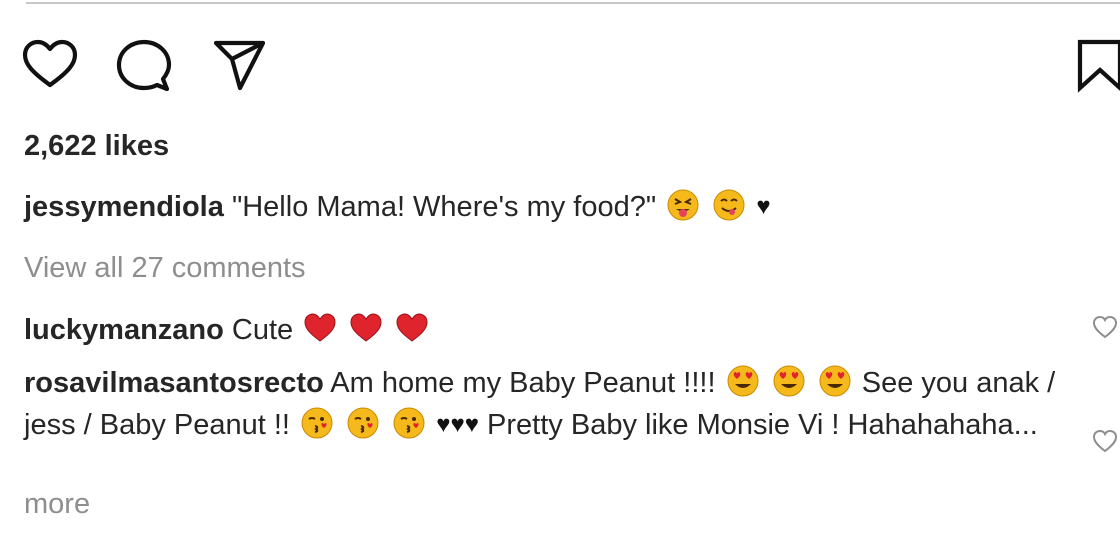 This screenshot has width=1120, height=546. I want to click on share-paper-plane-icon, so click(240, 66).